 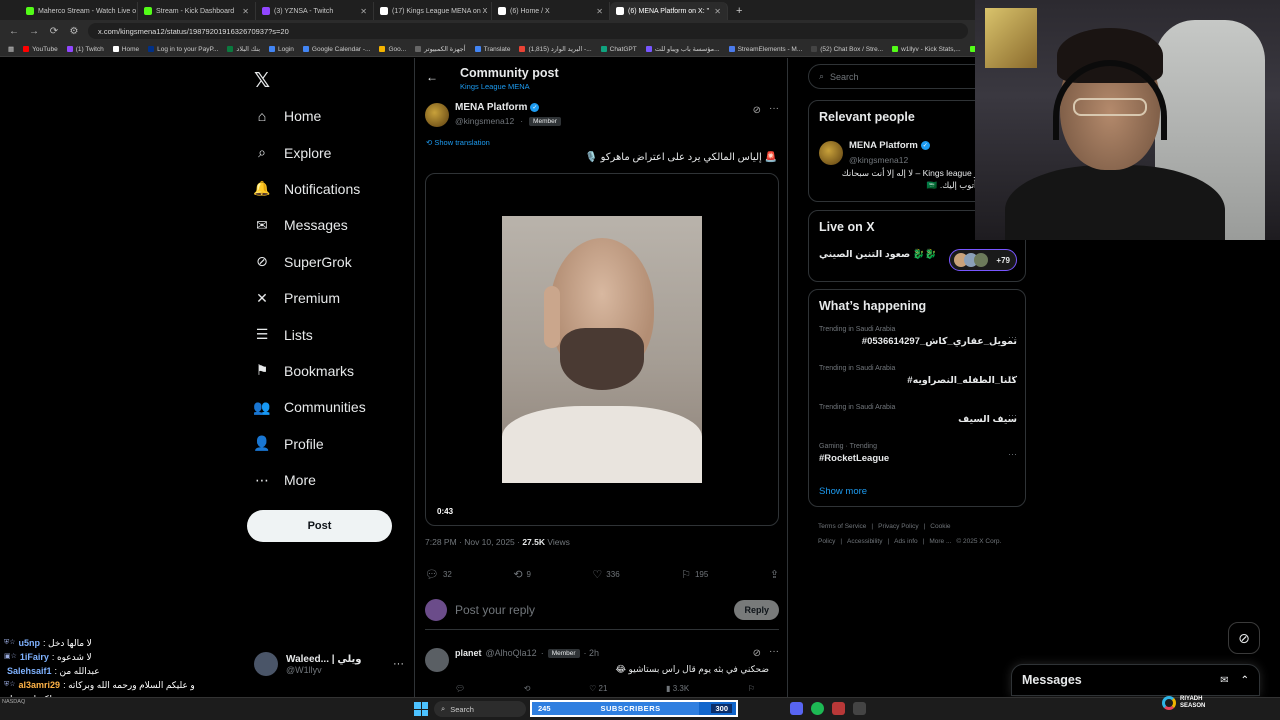 I want to click on bookmark-item: (1) Twitch, so click(x=85, y=49).